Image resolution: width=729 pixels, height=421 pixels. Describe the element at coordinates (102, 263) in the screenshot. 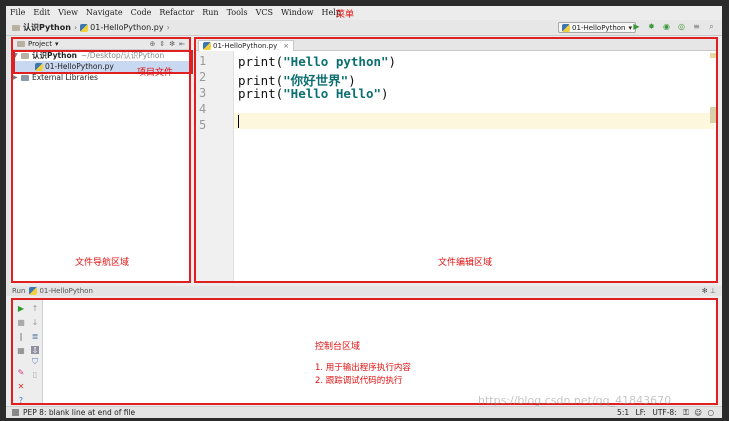

I see `file-nav-annotation: 文件导航区域` at that location.